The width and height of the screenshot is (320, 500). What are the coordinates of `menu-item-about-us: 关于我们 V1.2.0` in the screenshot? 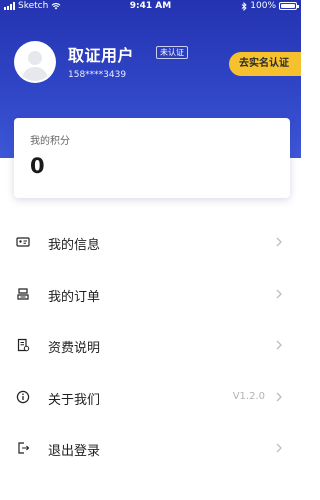 It's located at (150, 397).